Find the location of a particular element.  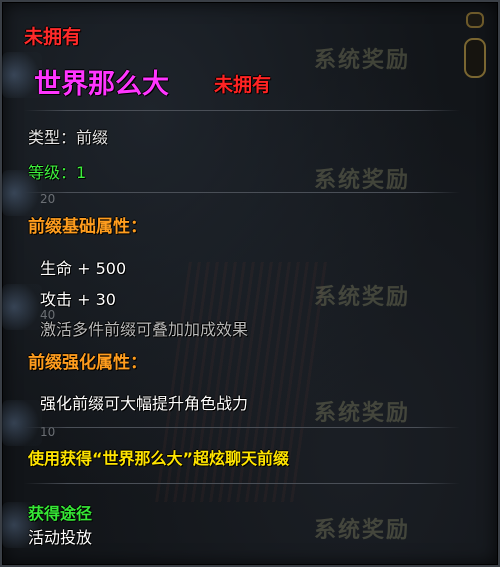

enhance-attributes-title: 前缀强化属性： is located at coordinates (87, 363).